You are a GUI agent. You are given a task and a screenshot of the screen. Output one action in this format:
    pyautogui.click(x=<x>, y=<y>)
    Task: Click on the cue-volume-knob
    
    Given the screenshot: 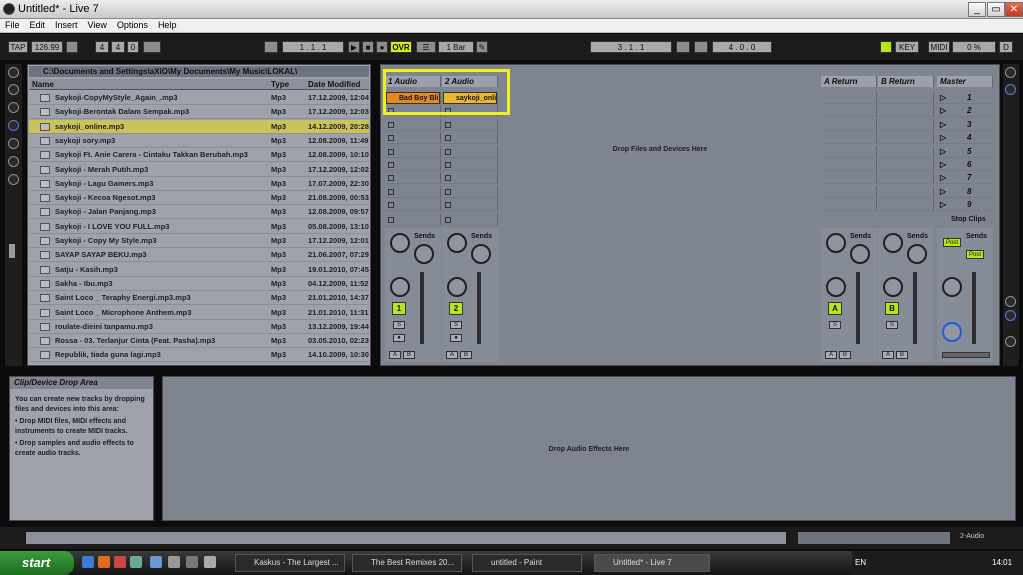 What is the action you would take?
    pyautogui.click(x=952, y=332)
    